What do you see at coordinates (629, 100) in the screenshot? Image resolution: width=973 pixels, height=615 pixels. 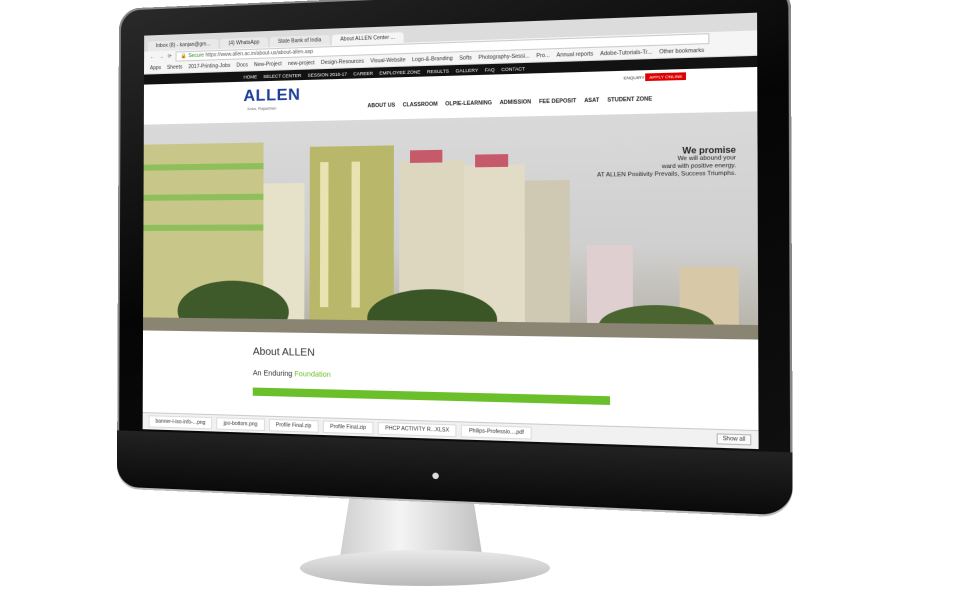 I see `nav-student-zone: STUDENT ZONE` at bounding box center [629, 100].